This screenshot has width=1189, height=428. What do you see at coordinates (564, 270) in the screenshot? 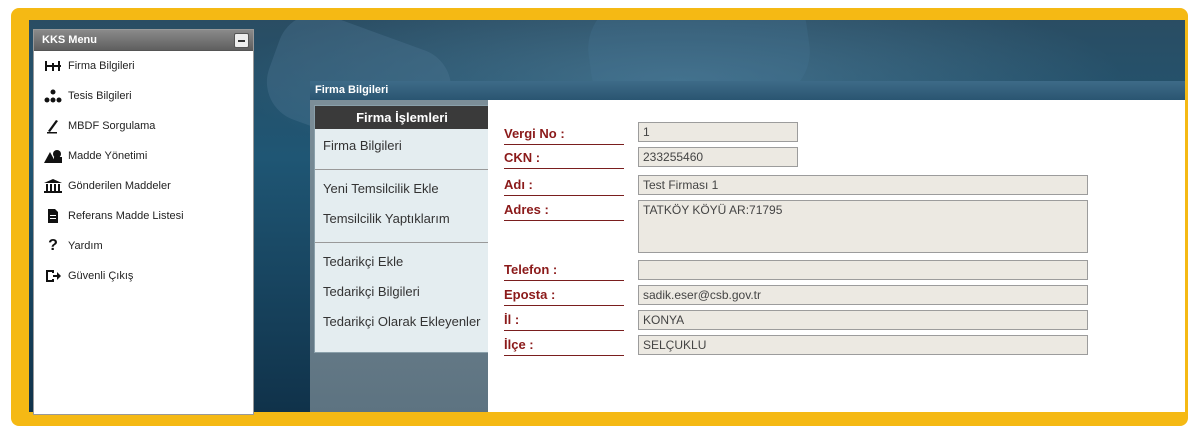
I see `telefon-label: Telefon :` at bounding box center [564, 270].